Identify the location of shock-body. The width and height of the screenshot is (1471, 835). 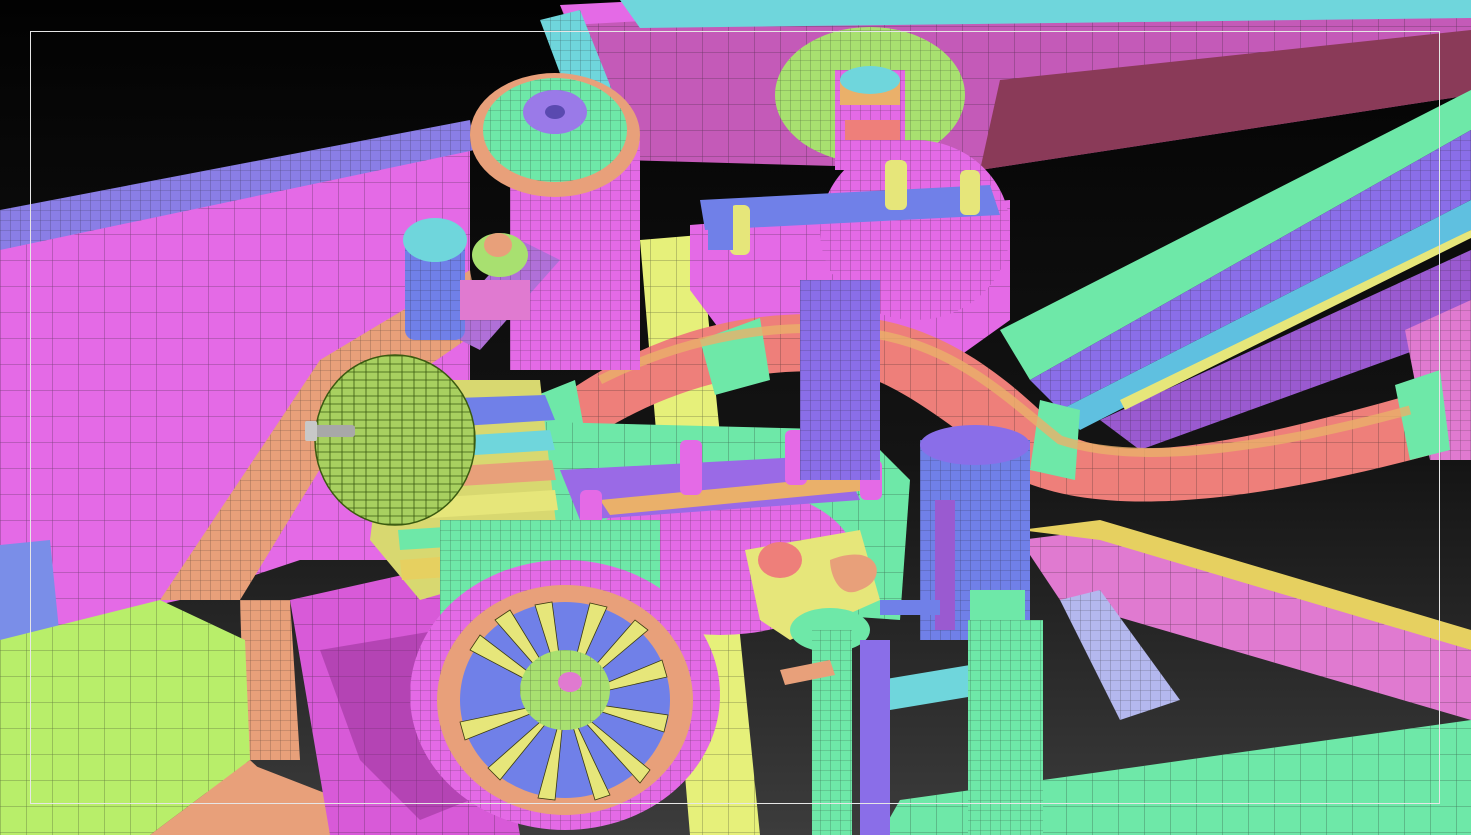
(840, 380).